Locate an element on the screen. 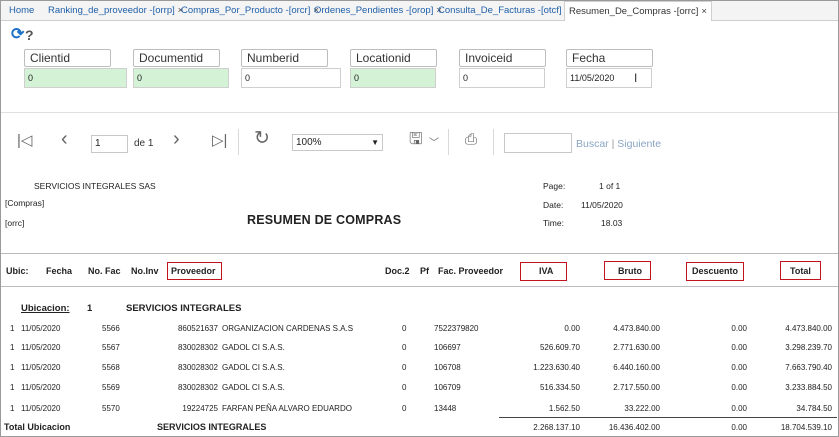  buscar-link: Buscar is located at coordinates (592, 144).